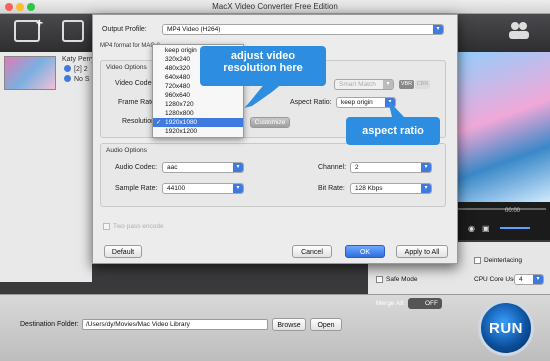  What do you see at coordinates (365, 251) in the screenshot?
I see `ok-button: OK` at bounding box center [365, 251].